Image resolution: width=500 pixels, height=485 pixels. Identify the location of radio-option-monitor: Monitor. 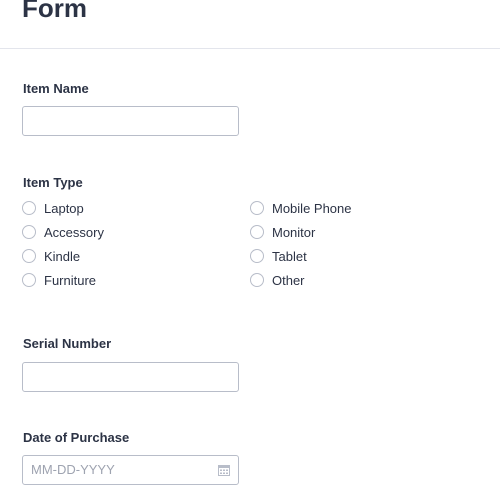
(282, 232).